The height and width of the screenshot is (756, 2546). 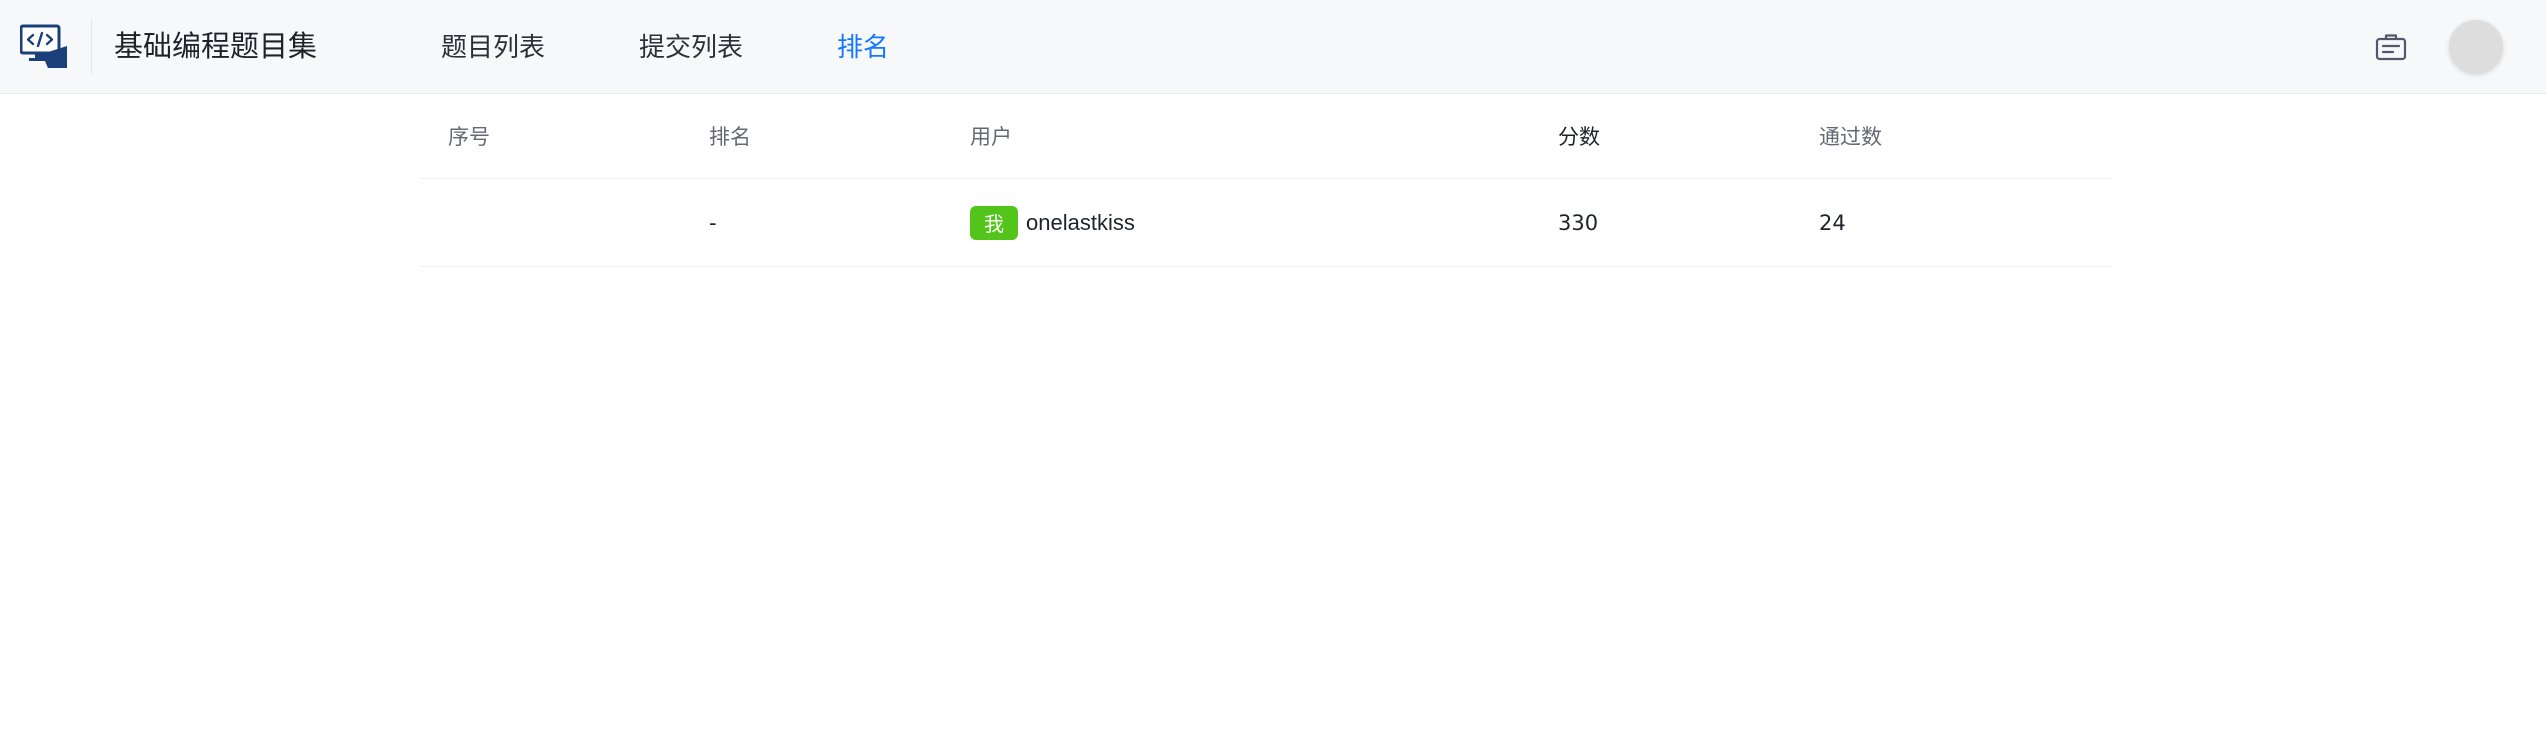 I want to click on column-header-index: 序号, so click(x=469, y=137).